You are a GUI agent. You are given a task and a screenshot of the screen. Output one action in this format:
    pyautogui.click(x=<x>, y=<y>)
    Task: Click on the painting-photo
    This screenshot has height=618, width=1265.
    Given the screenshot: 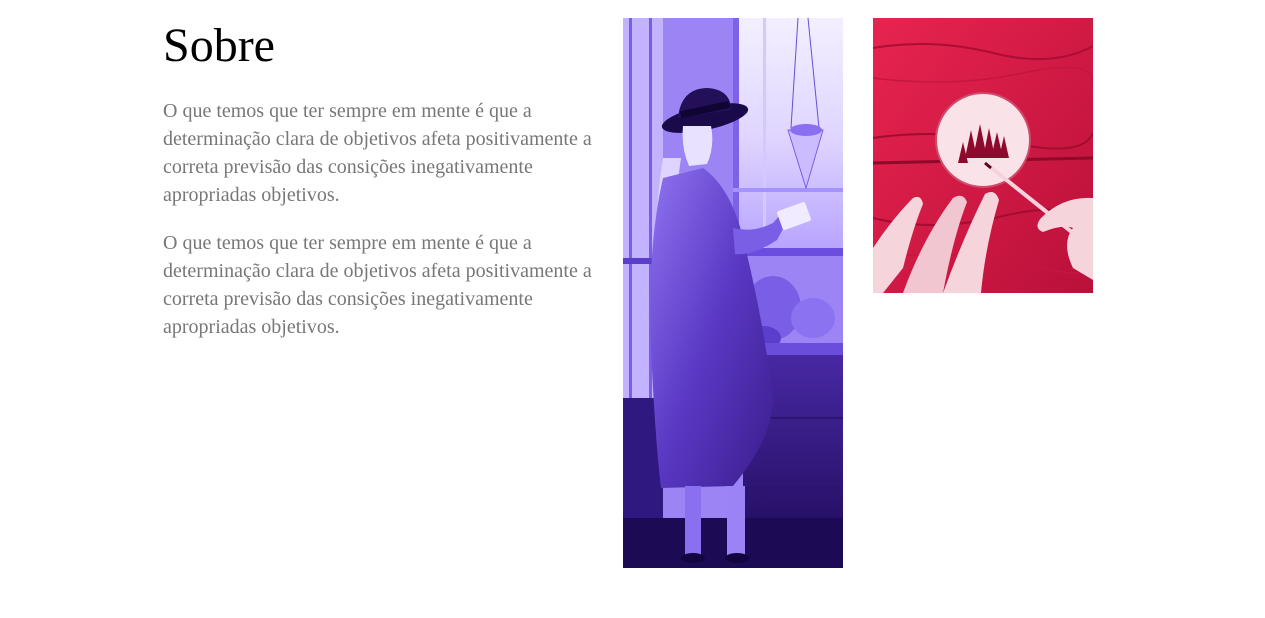 What is the action you would take?
    pyautogui.click(x=983, y=155)
    